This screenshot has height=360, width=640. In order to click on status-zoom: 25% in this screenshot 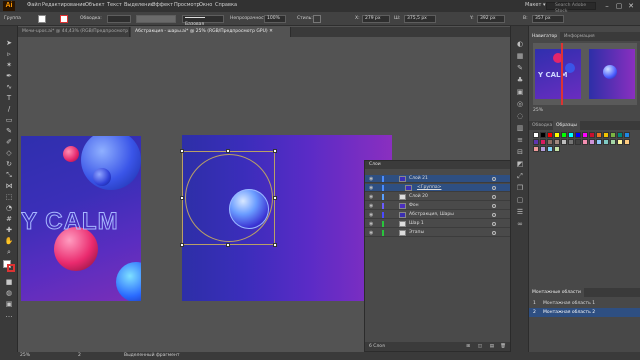, I will do `click(25, 356)`.